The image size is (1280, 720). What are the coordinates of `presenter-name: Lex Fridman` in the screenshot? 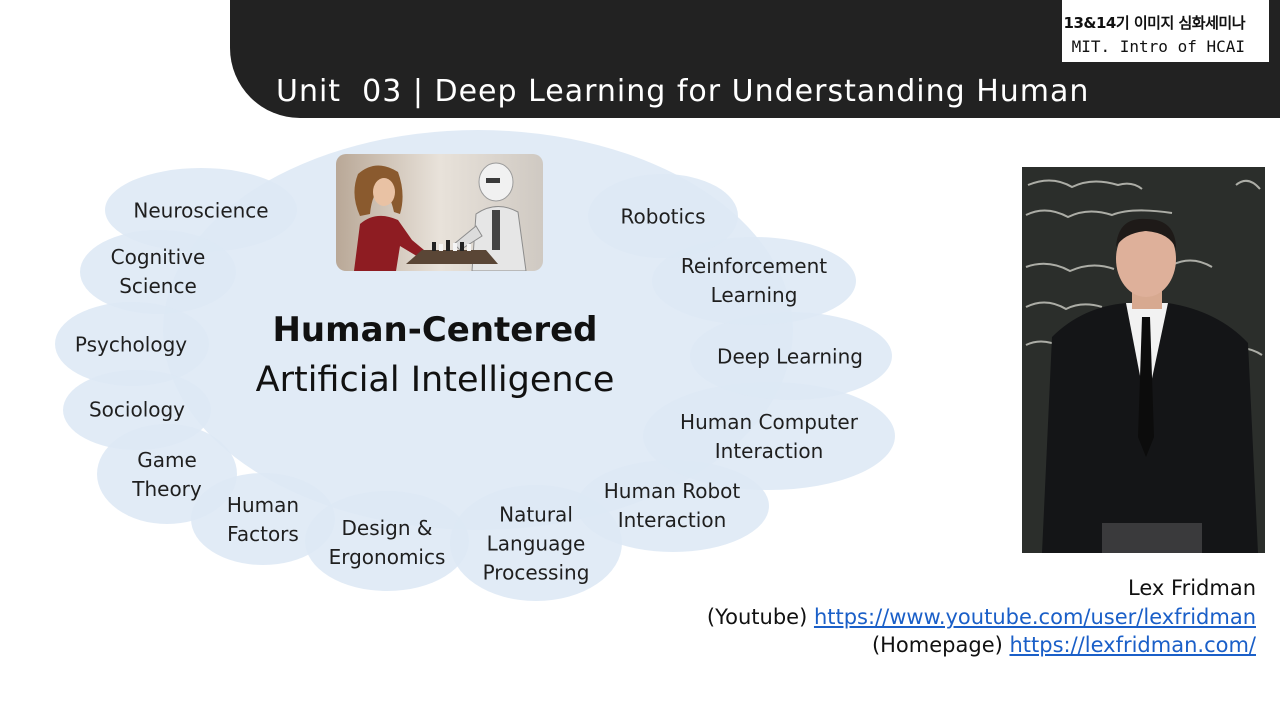 It's located at (1192, 588).